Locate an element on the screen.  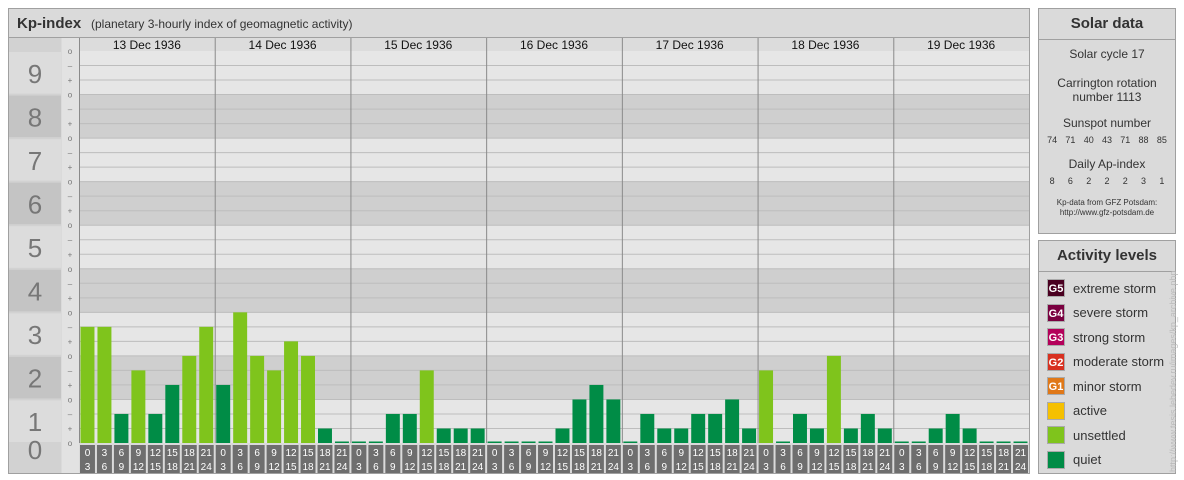
activity-level-item: unsettled is located at coordinates (1107, 435).